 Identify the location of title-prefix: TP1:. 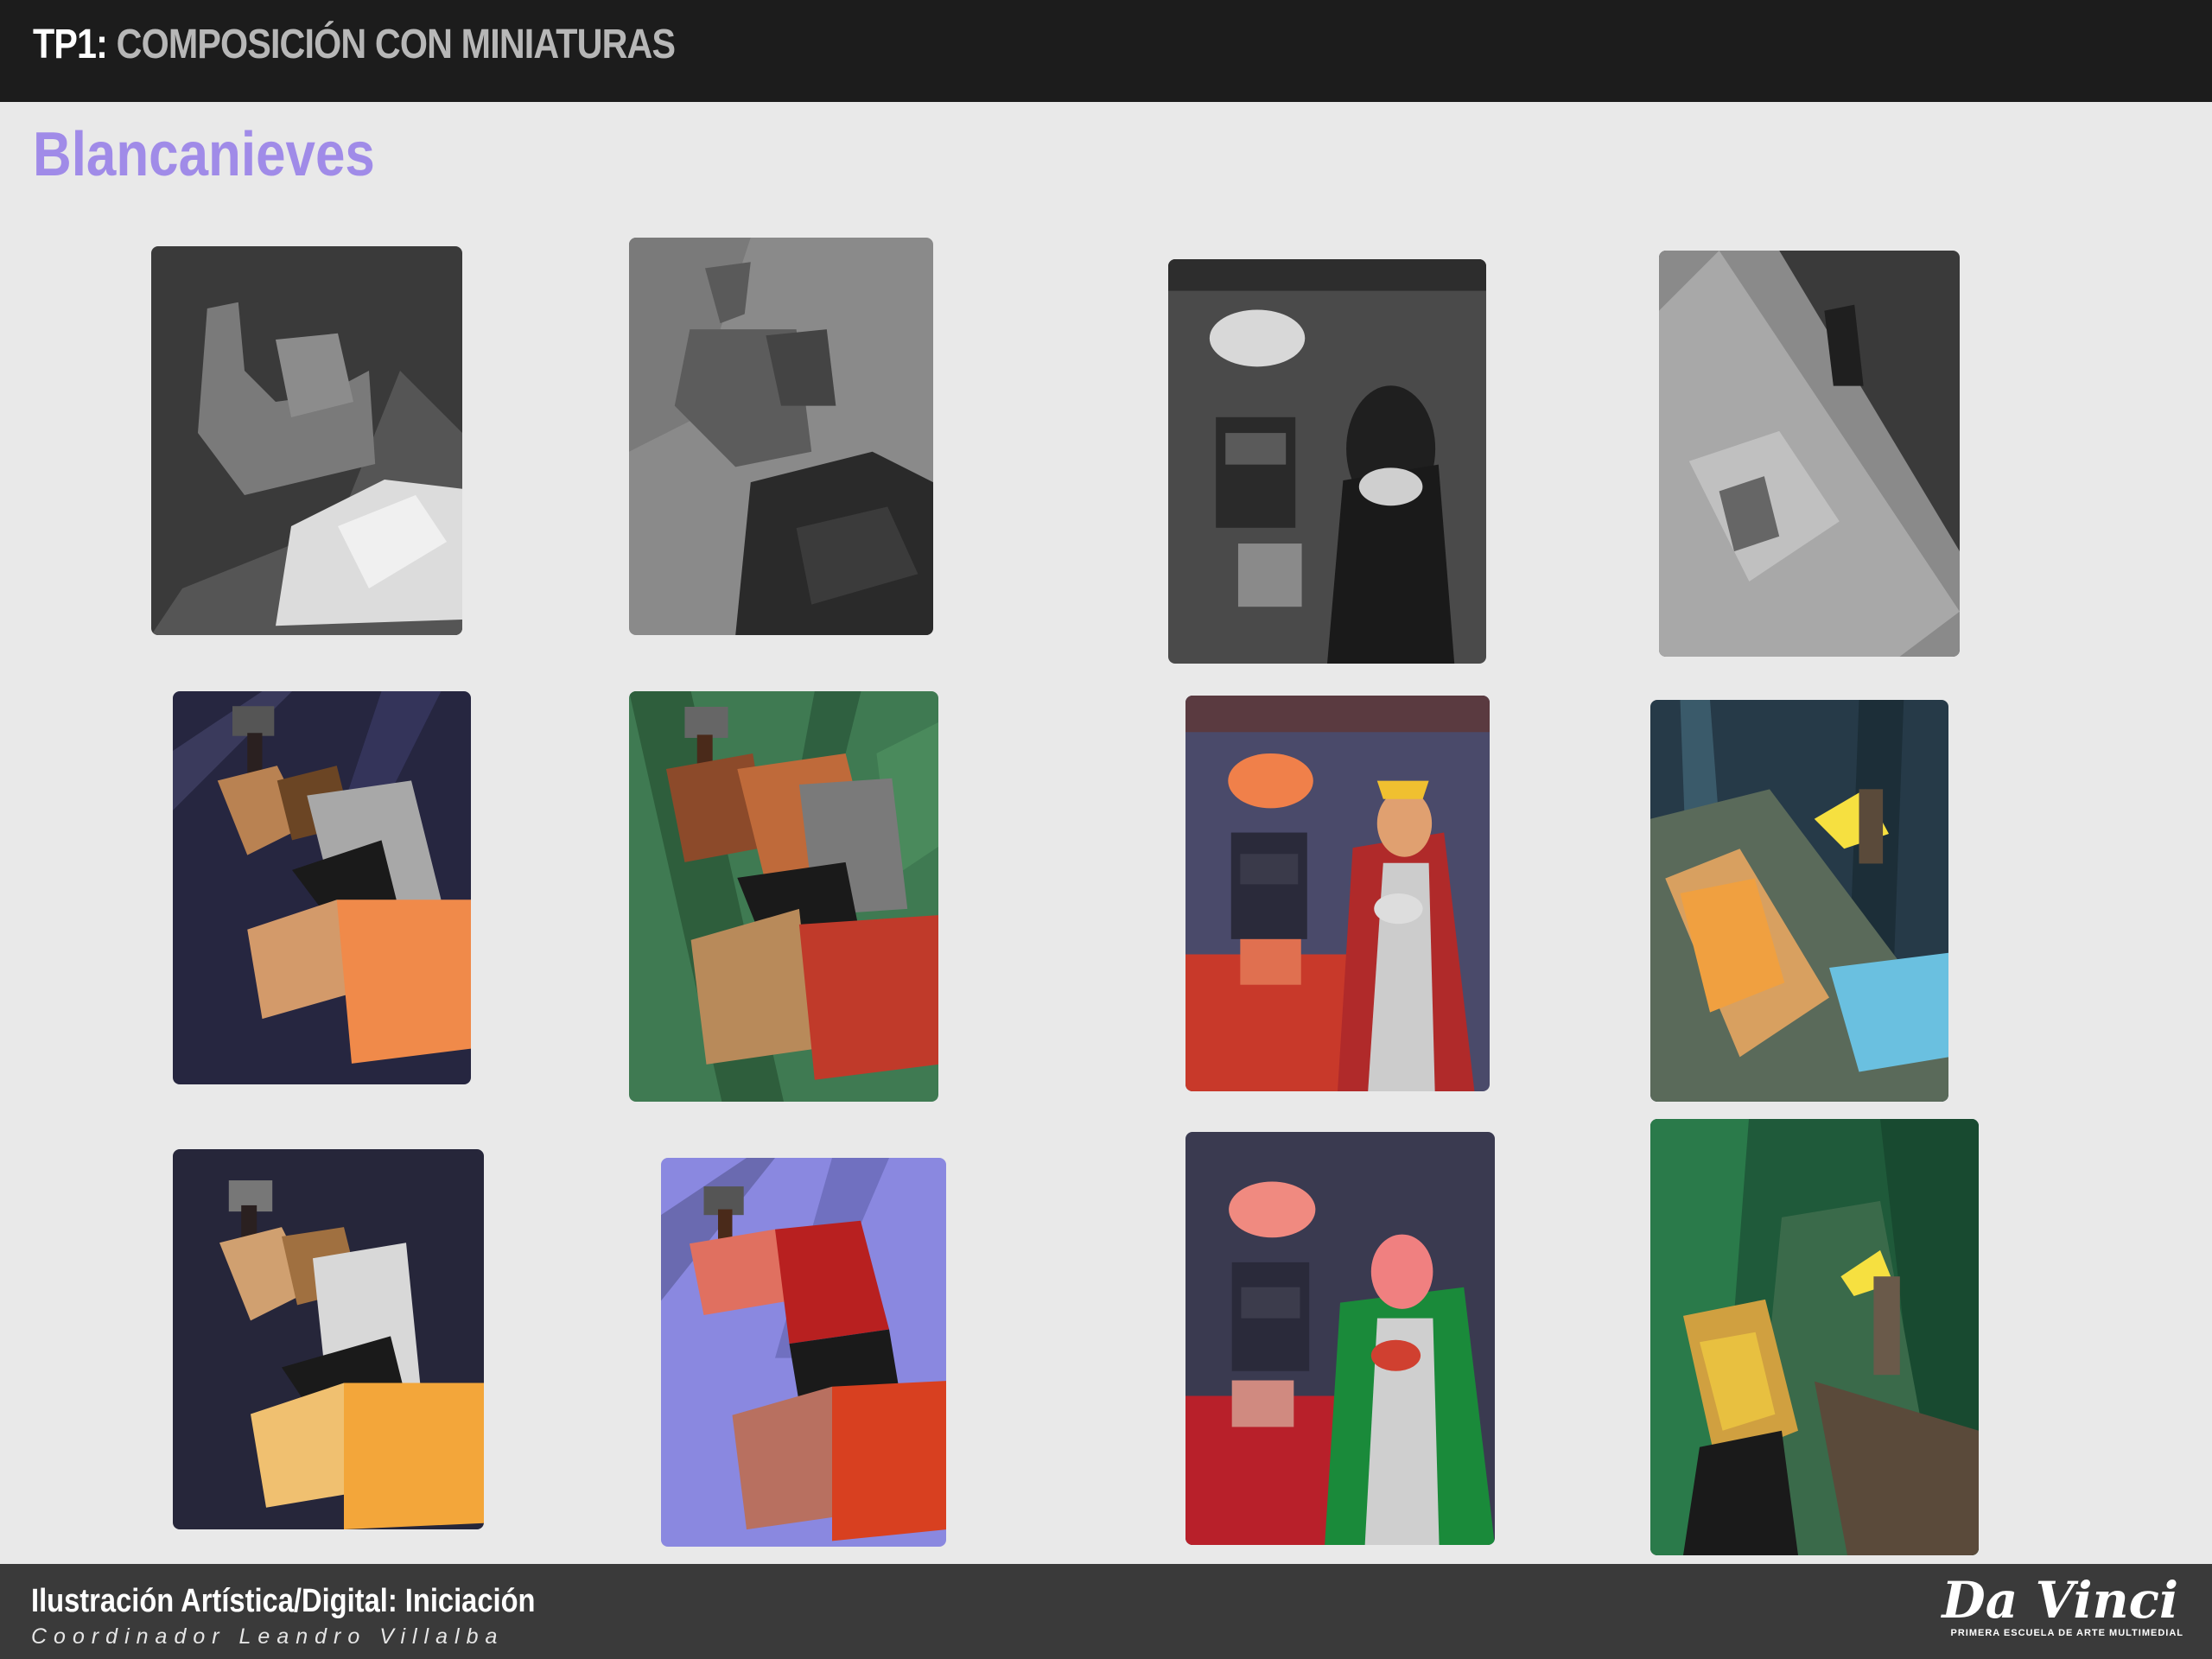
(70, 44).